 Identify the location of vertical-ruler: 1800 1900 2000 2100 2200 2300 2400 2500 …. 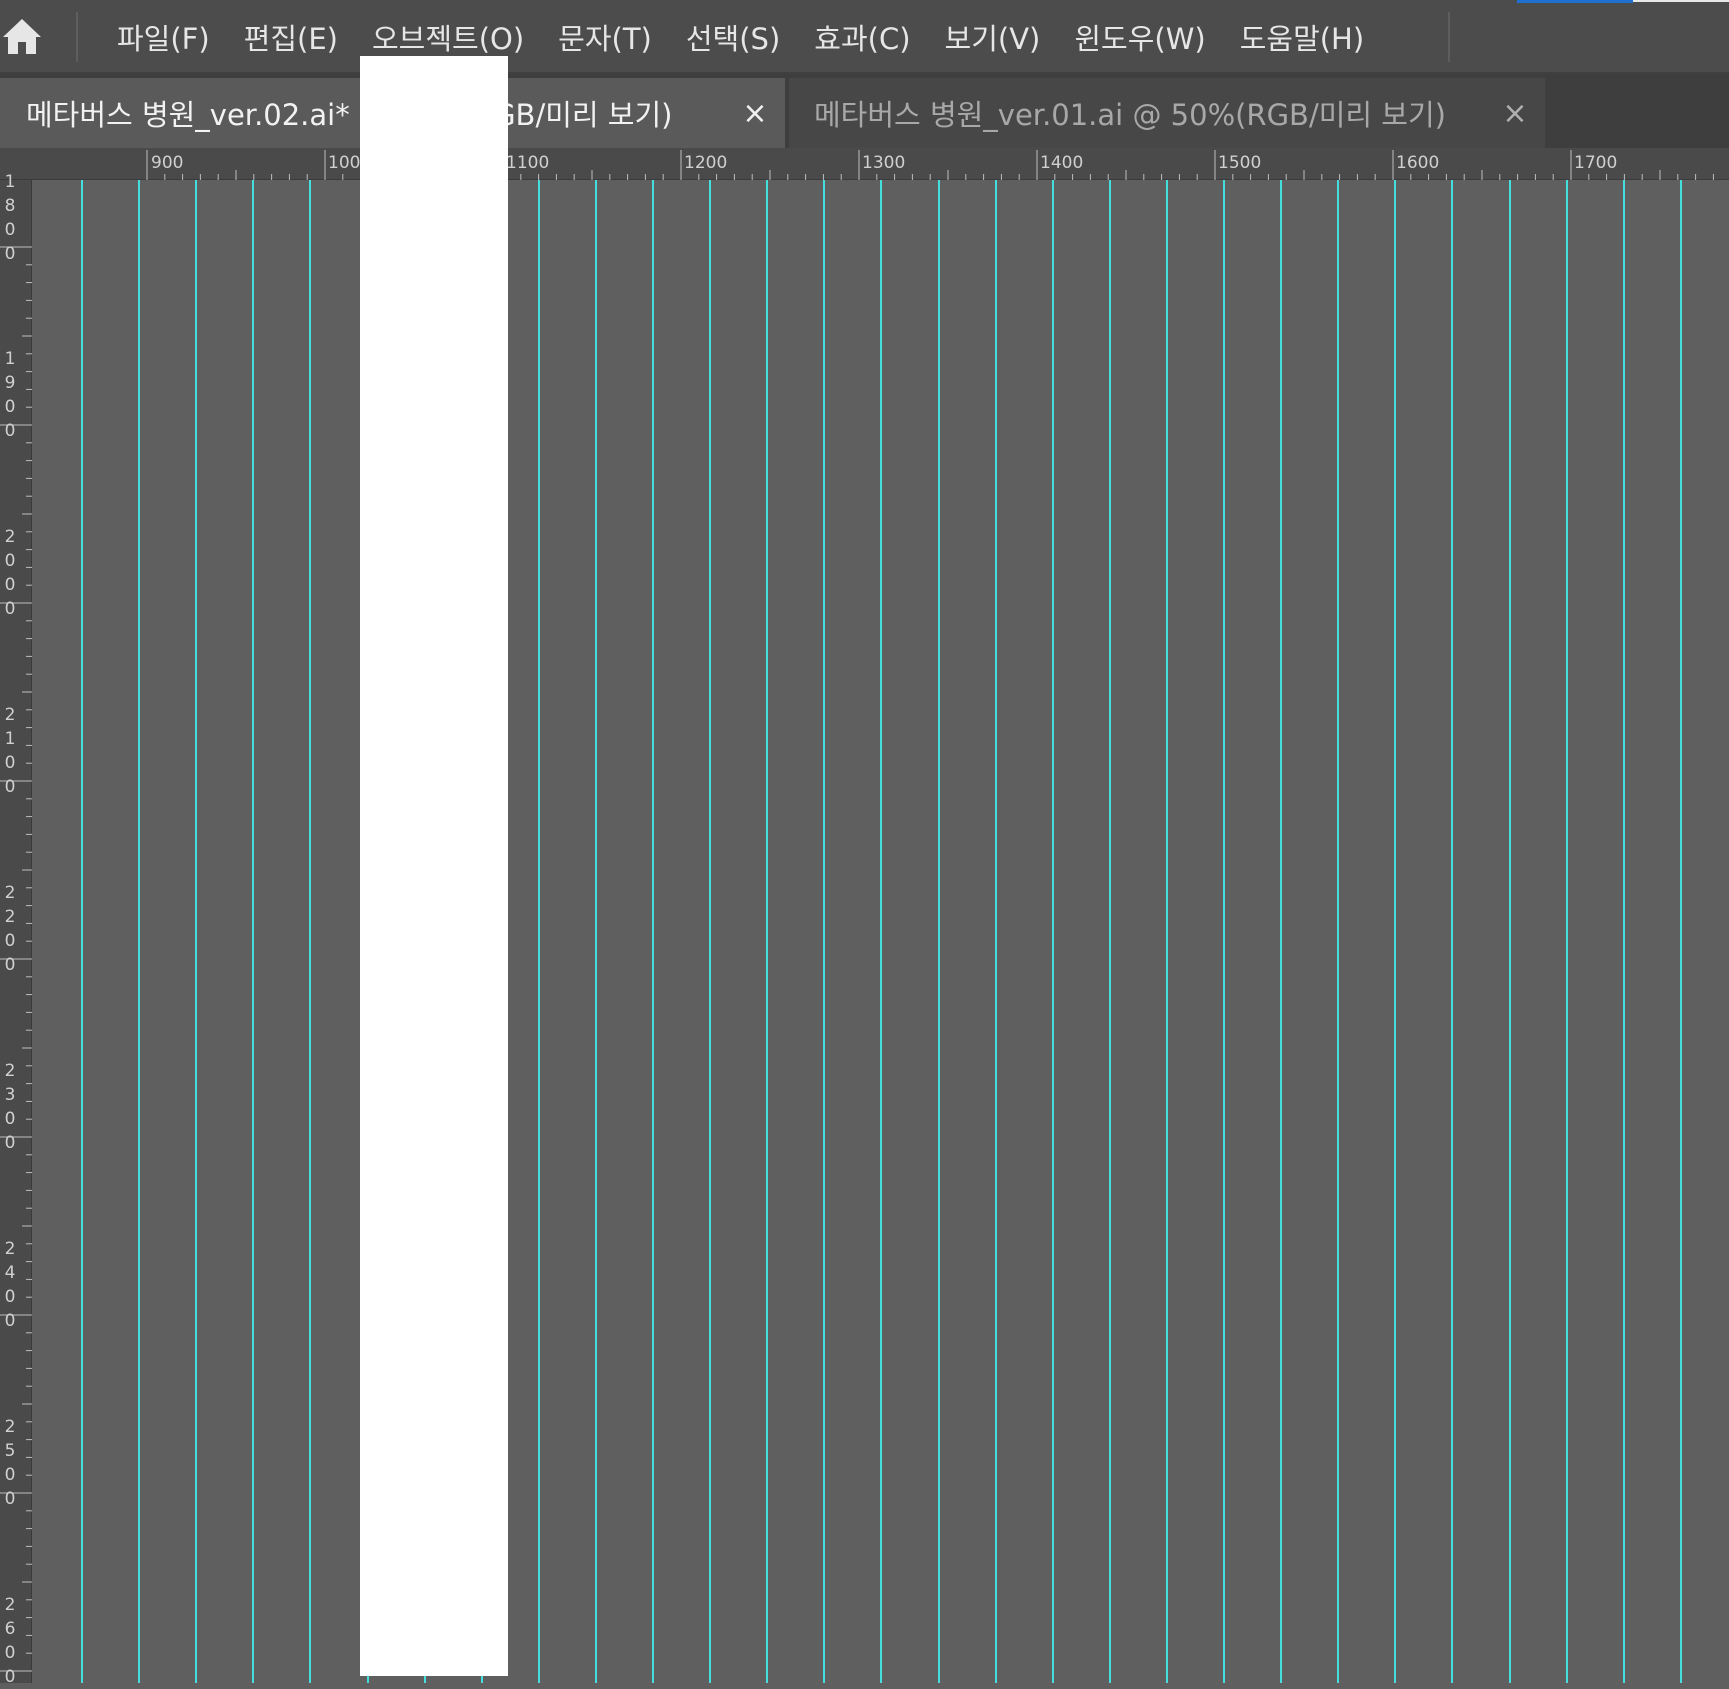
(16, 929).